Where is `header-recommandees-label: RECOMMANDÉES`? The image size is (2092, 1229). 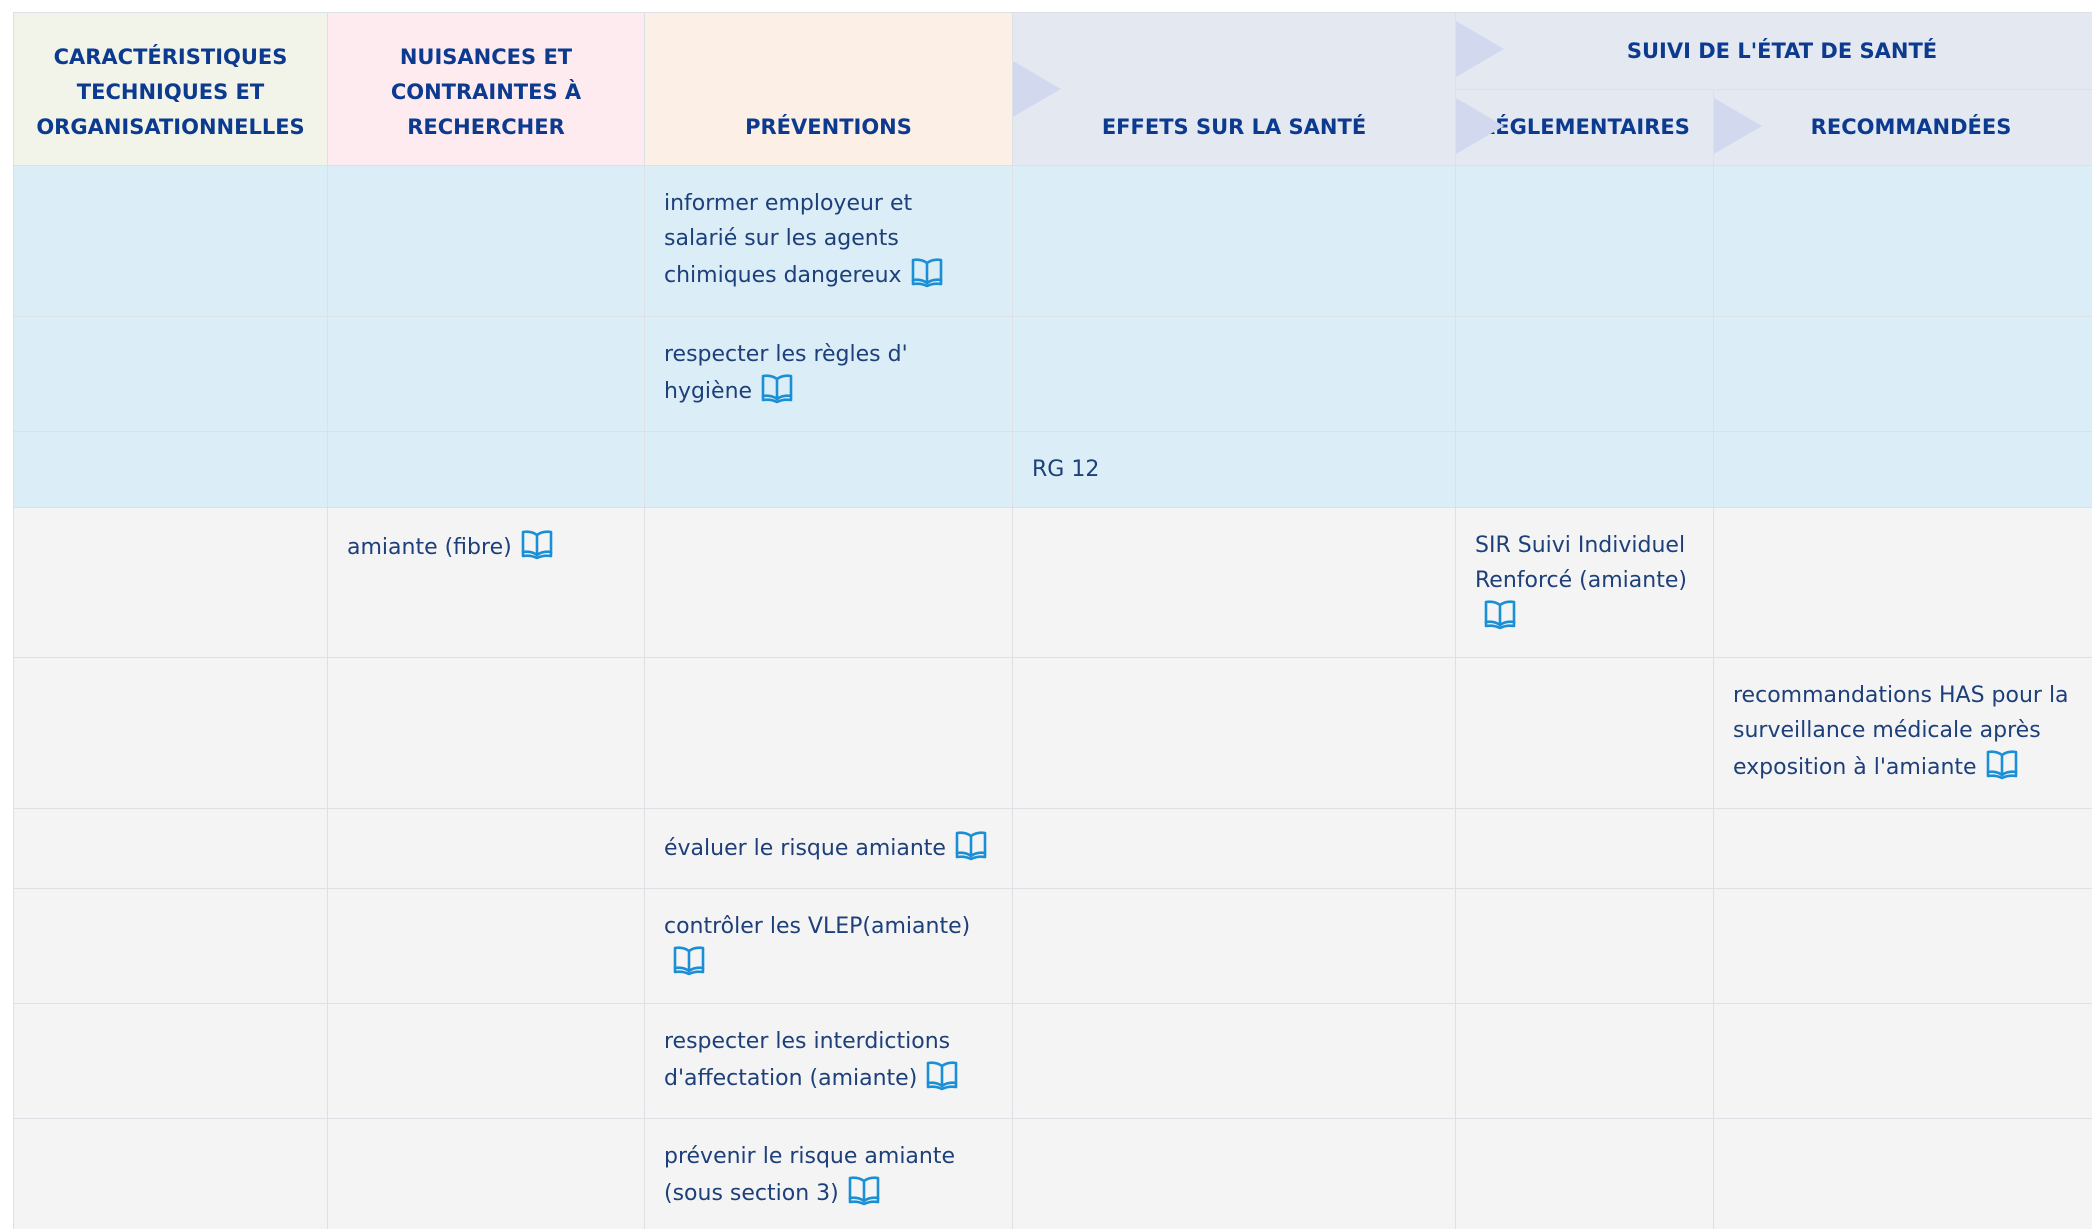
header-recommandees-label: RECOMMANDÉES is located at coordinates (1911, 127).